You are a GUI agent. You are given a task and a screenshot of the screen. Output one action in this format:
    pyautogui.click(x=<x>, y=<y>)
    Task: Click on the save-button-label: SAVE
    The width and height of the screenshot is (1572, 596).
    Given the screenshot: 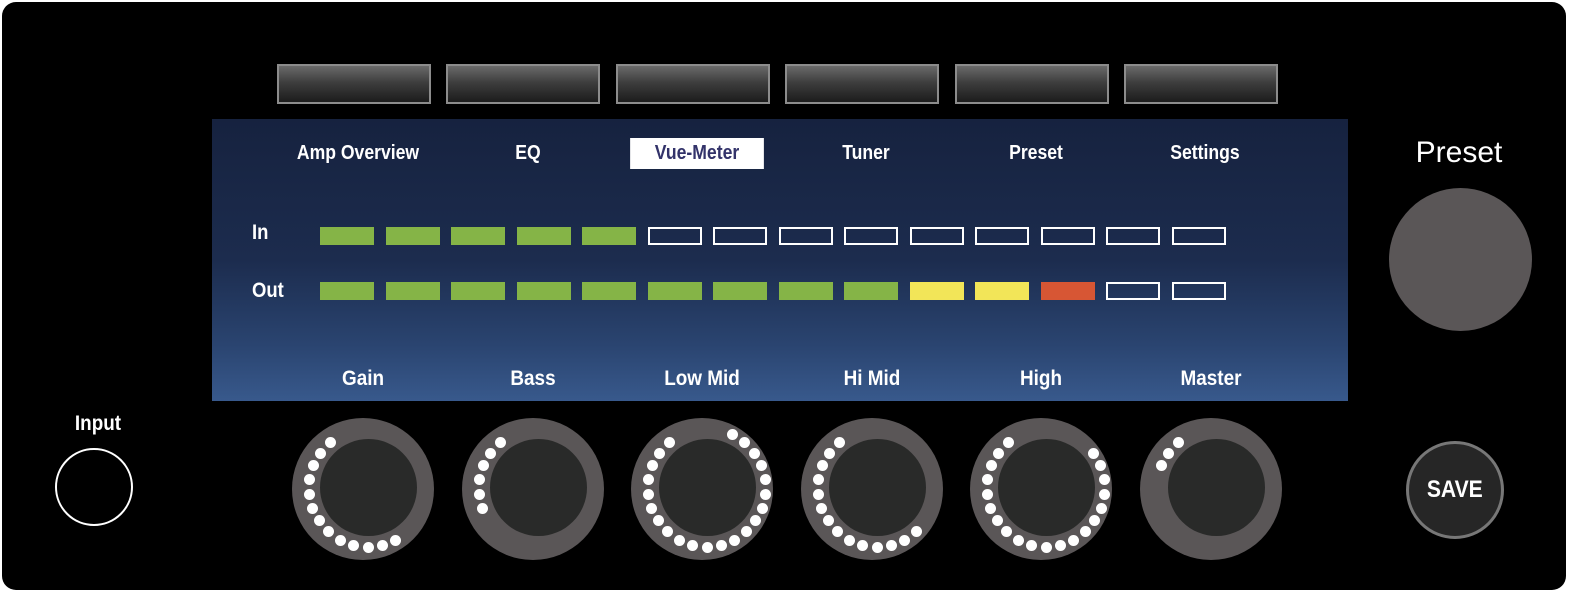 What is the action you would take?
    pyautogui.click(x=1455, y=489)
    